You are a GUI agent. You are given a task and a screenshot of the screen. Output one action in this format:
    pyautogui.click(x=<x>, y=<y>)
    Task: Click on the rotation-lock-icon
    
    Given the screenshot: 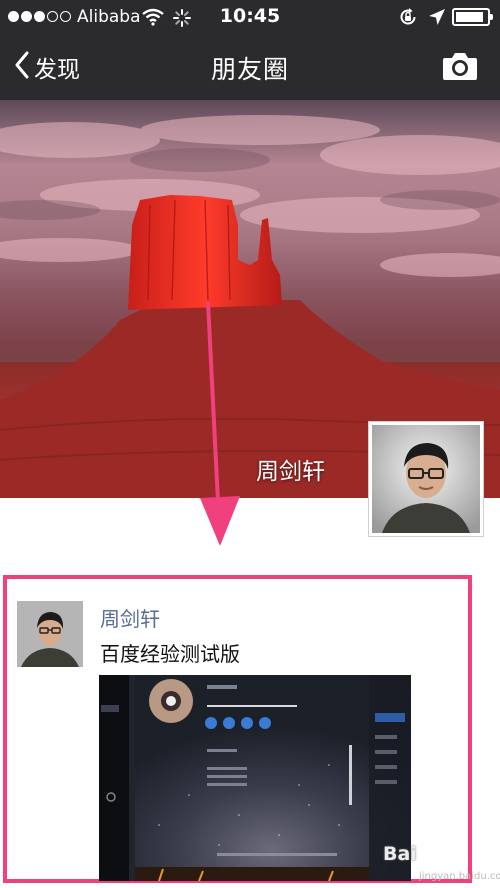 What is the action you would take?
    pyautogui.click(x=408, y=19)
    